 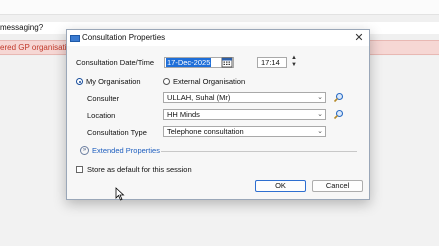 What do you see at coordinates (113, 81) in the screenshot?
I see `my-organisation-label: My Organisation` at bounding box center [113, 81].